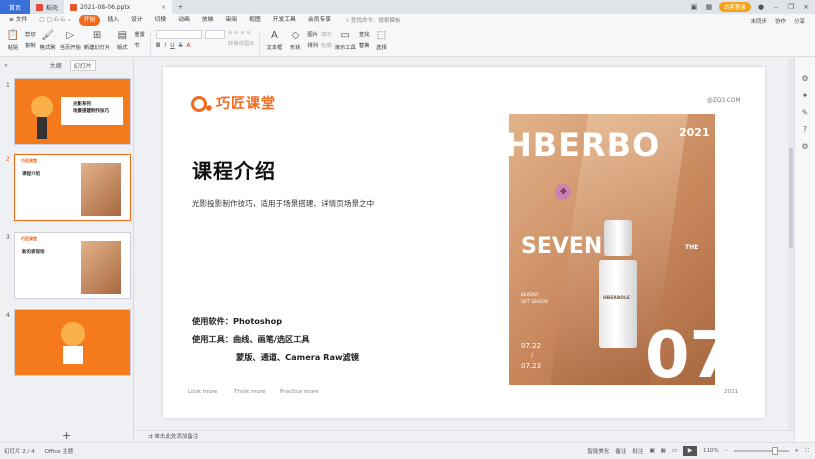 The image size is (815, 459). What do you see at coordinates (381, 40) in the screenshot?
I see `select-button: ⬚ 选择` at bounding box center [381, 40].